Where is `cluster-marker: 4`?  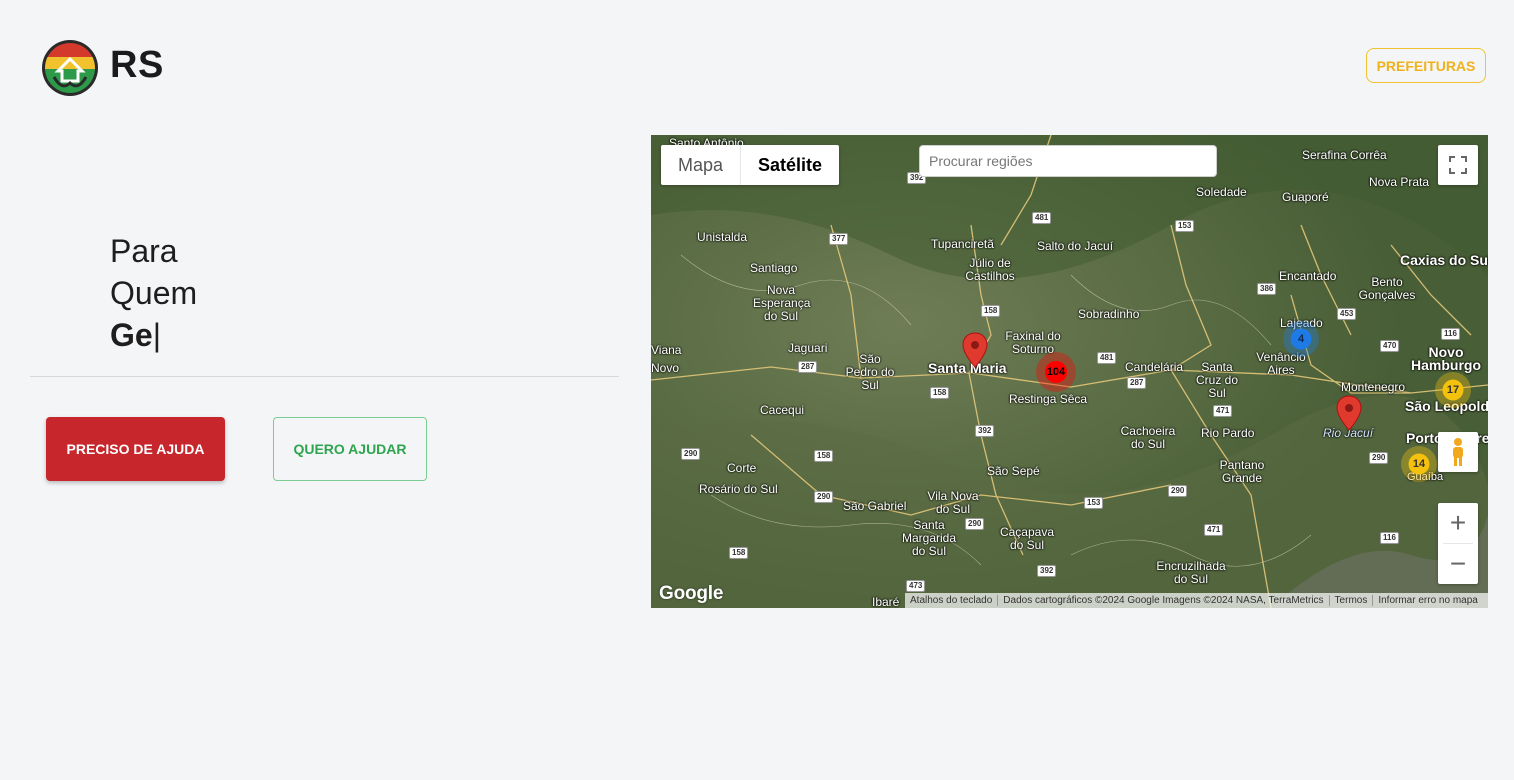
cluster-marker: 4 is located at coordinates (1301, 339).